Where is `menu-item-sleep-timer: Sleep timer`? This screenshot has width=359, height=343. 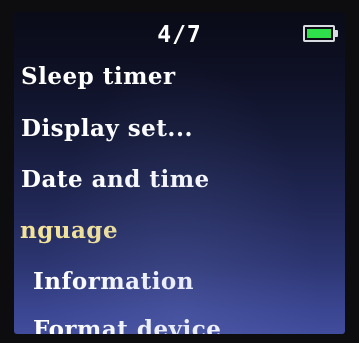 menu-item-sleep-timer: Sleep timer is located at coordinates (98, 76).